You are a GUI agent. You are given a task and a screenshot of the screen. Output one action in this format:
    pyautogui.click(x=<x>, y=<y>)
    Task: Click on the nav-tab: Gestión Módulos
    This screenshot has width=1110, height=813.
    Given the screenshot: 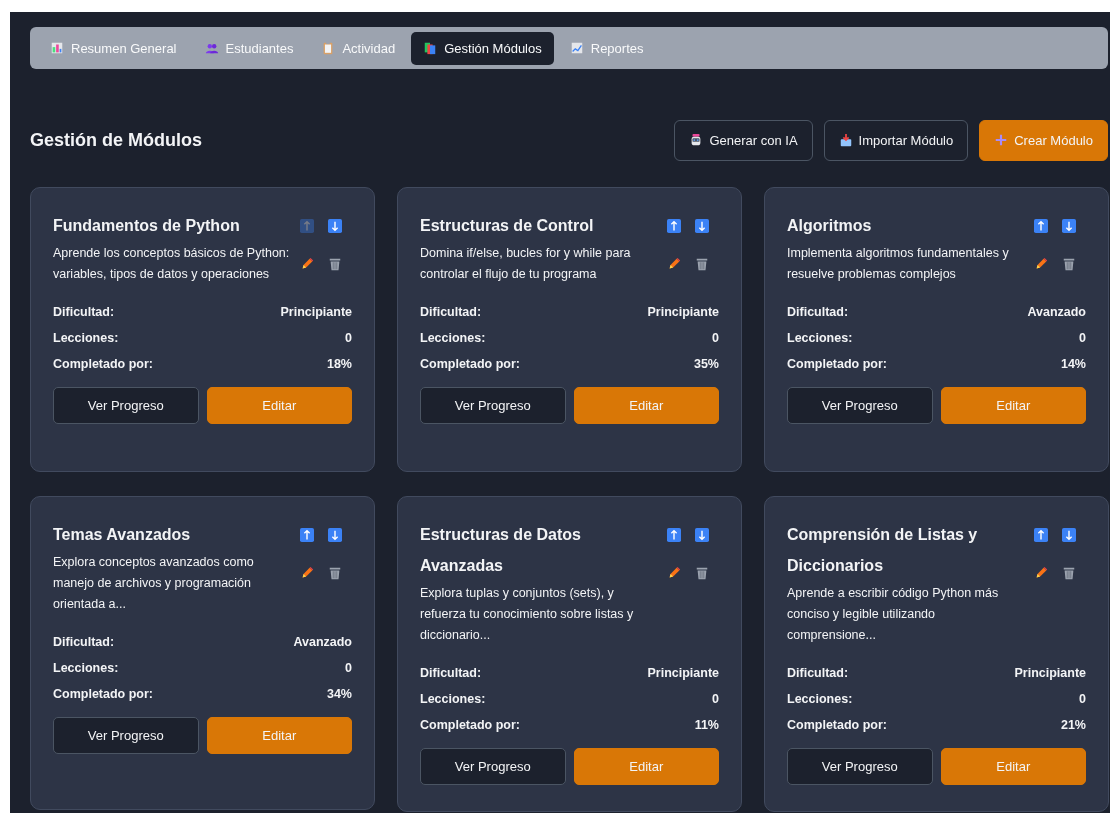 What is the action you would take?
    pyautogui.click(x=482, y=48)
    